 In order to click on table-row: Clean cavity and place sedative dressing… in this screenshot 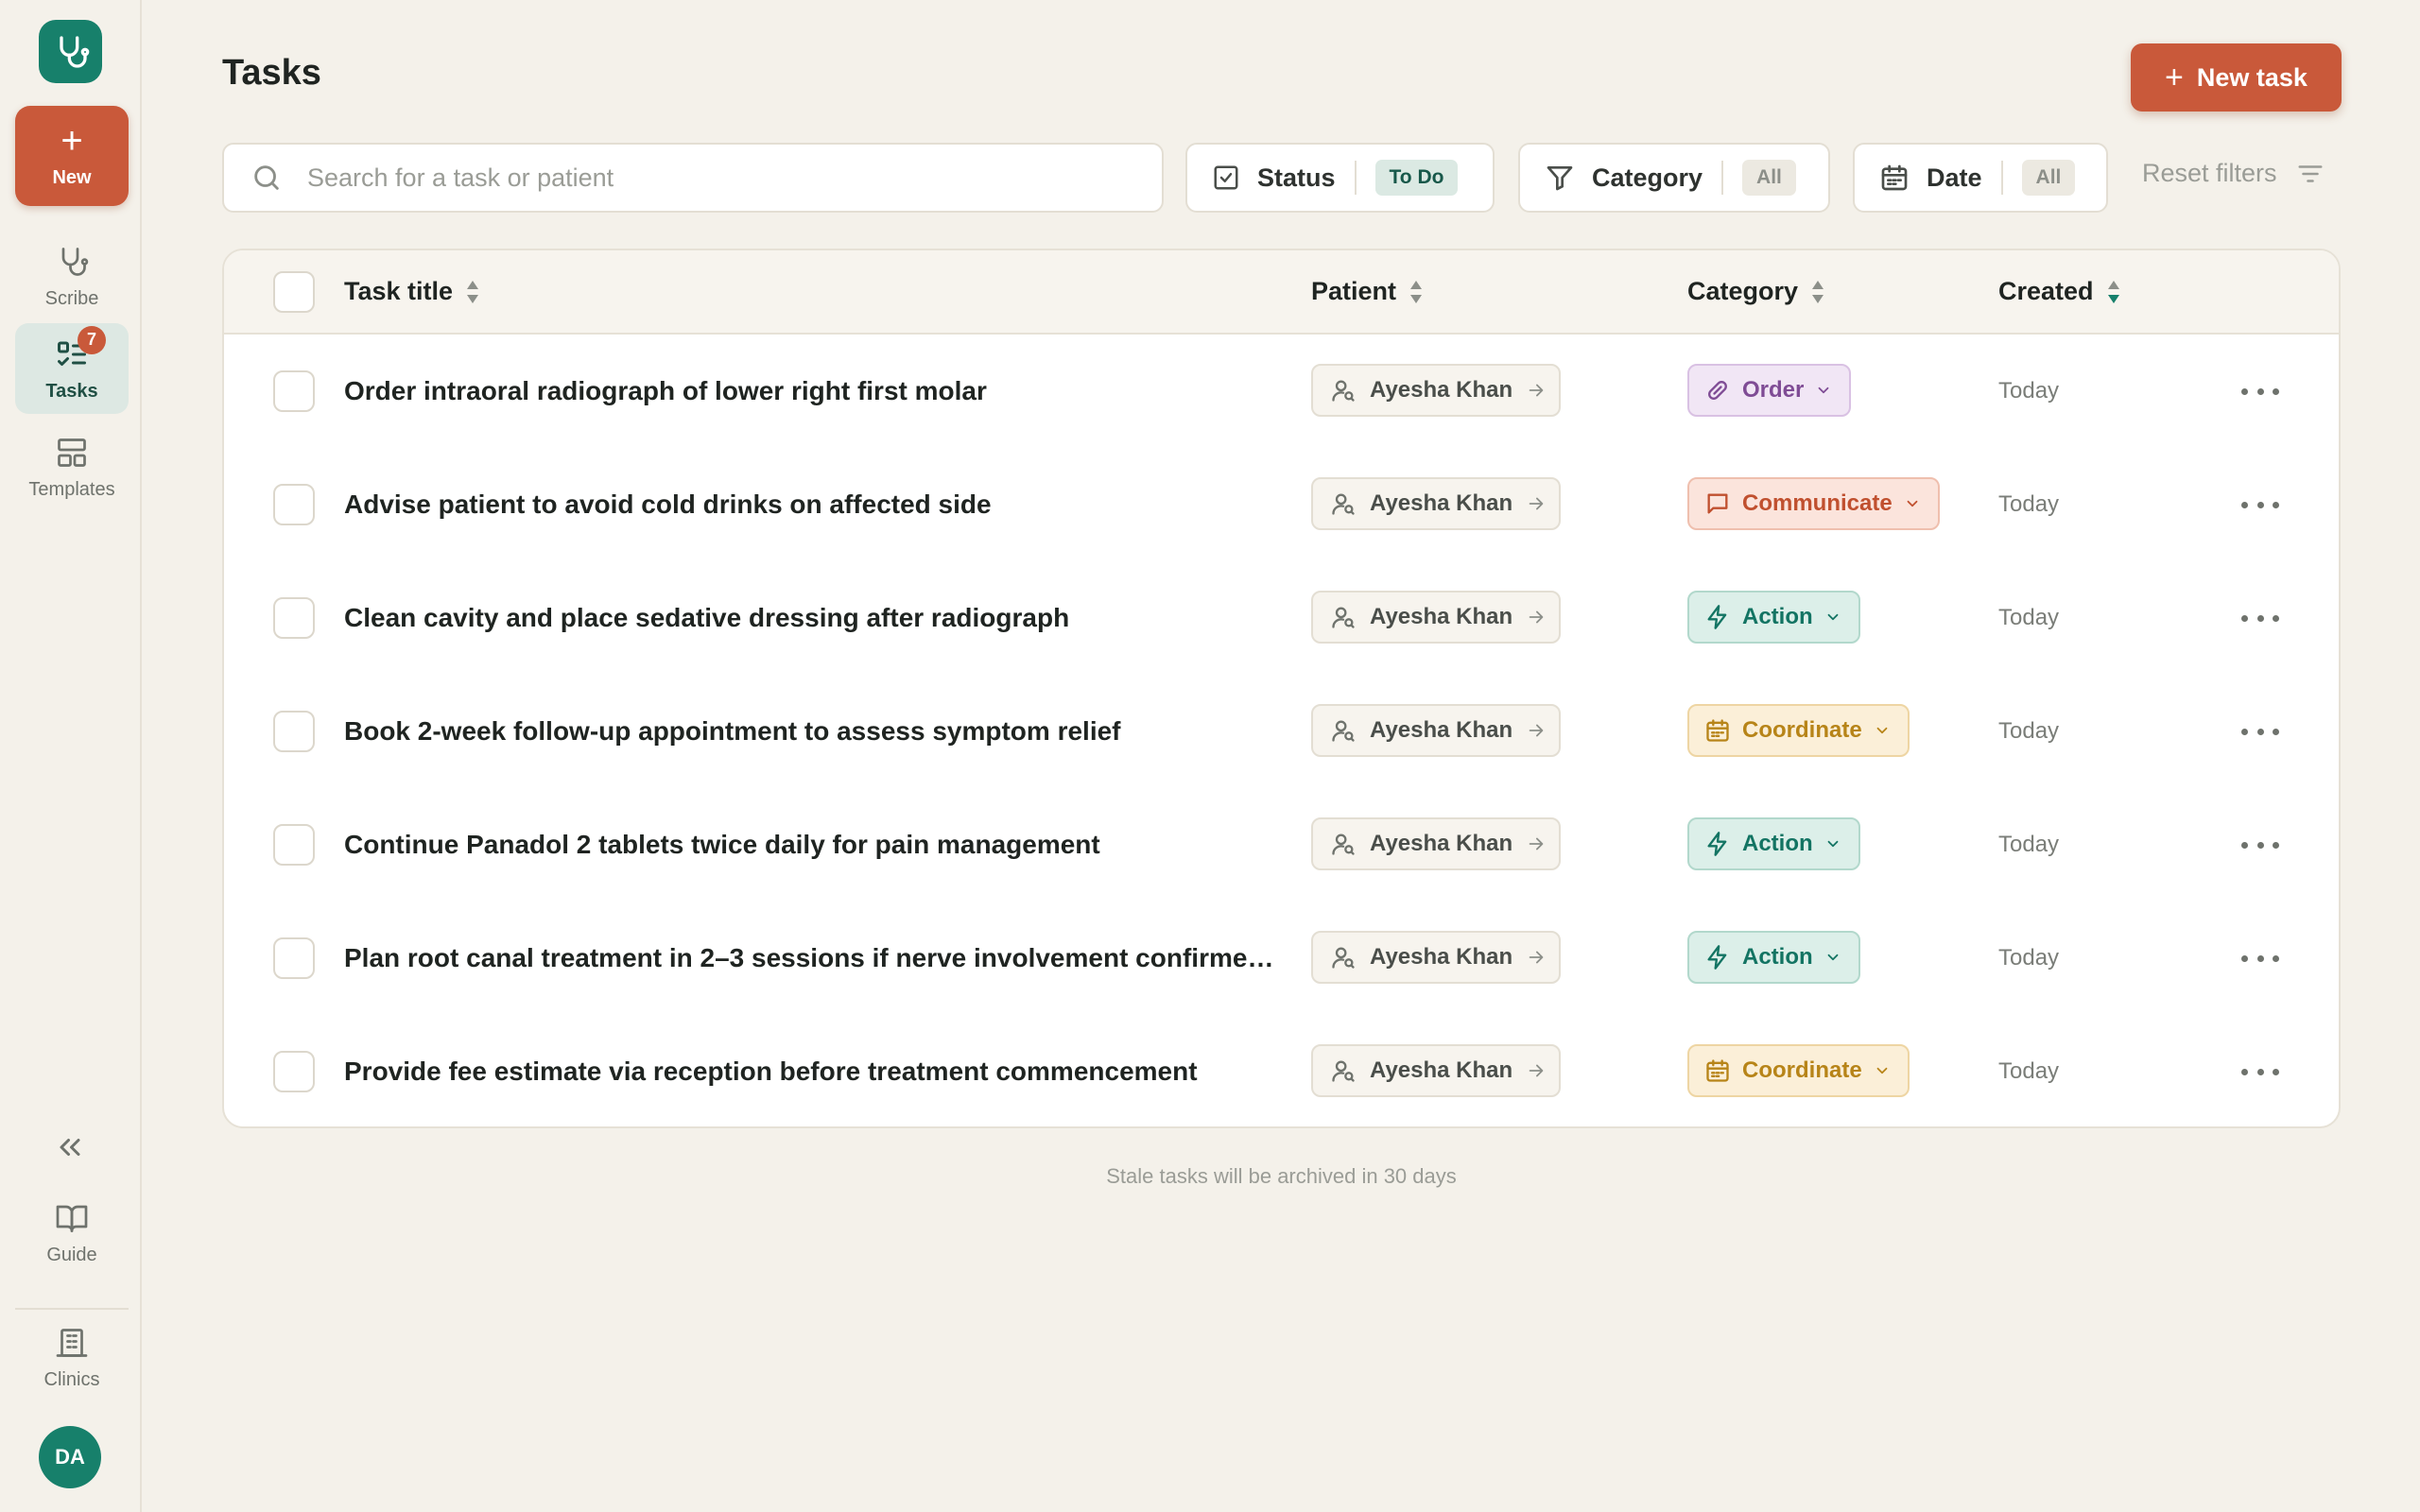, I will do `click(1281, 618)`.